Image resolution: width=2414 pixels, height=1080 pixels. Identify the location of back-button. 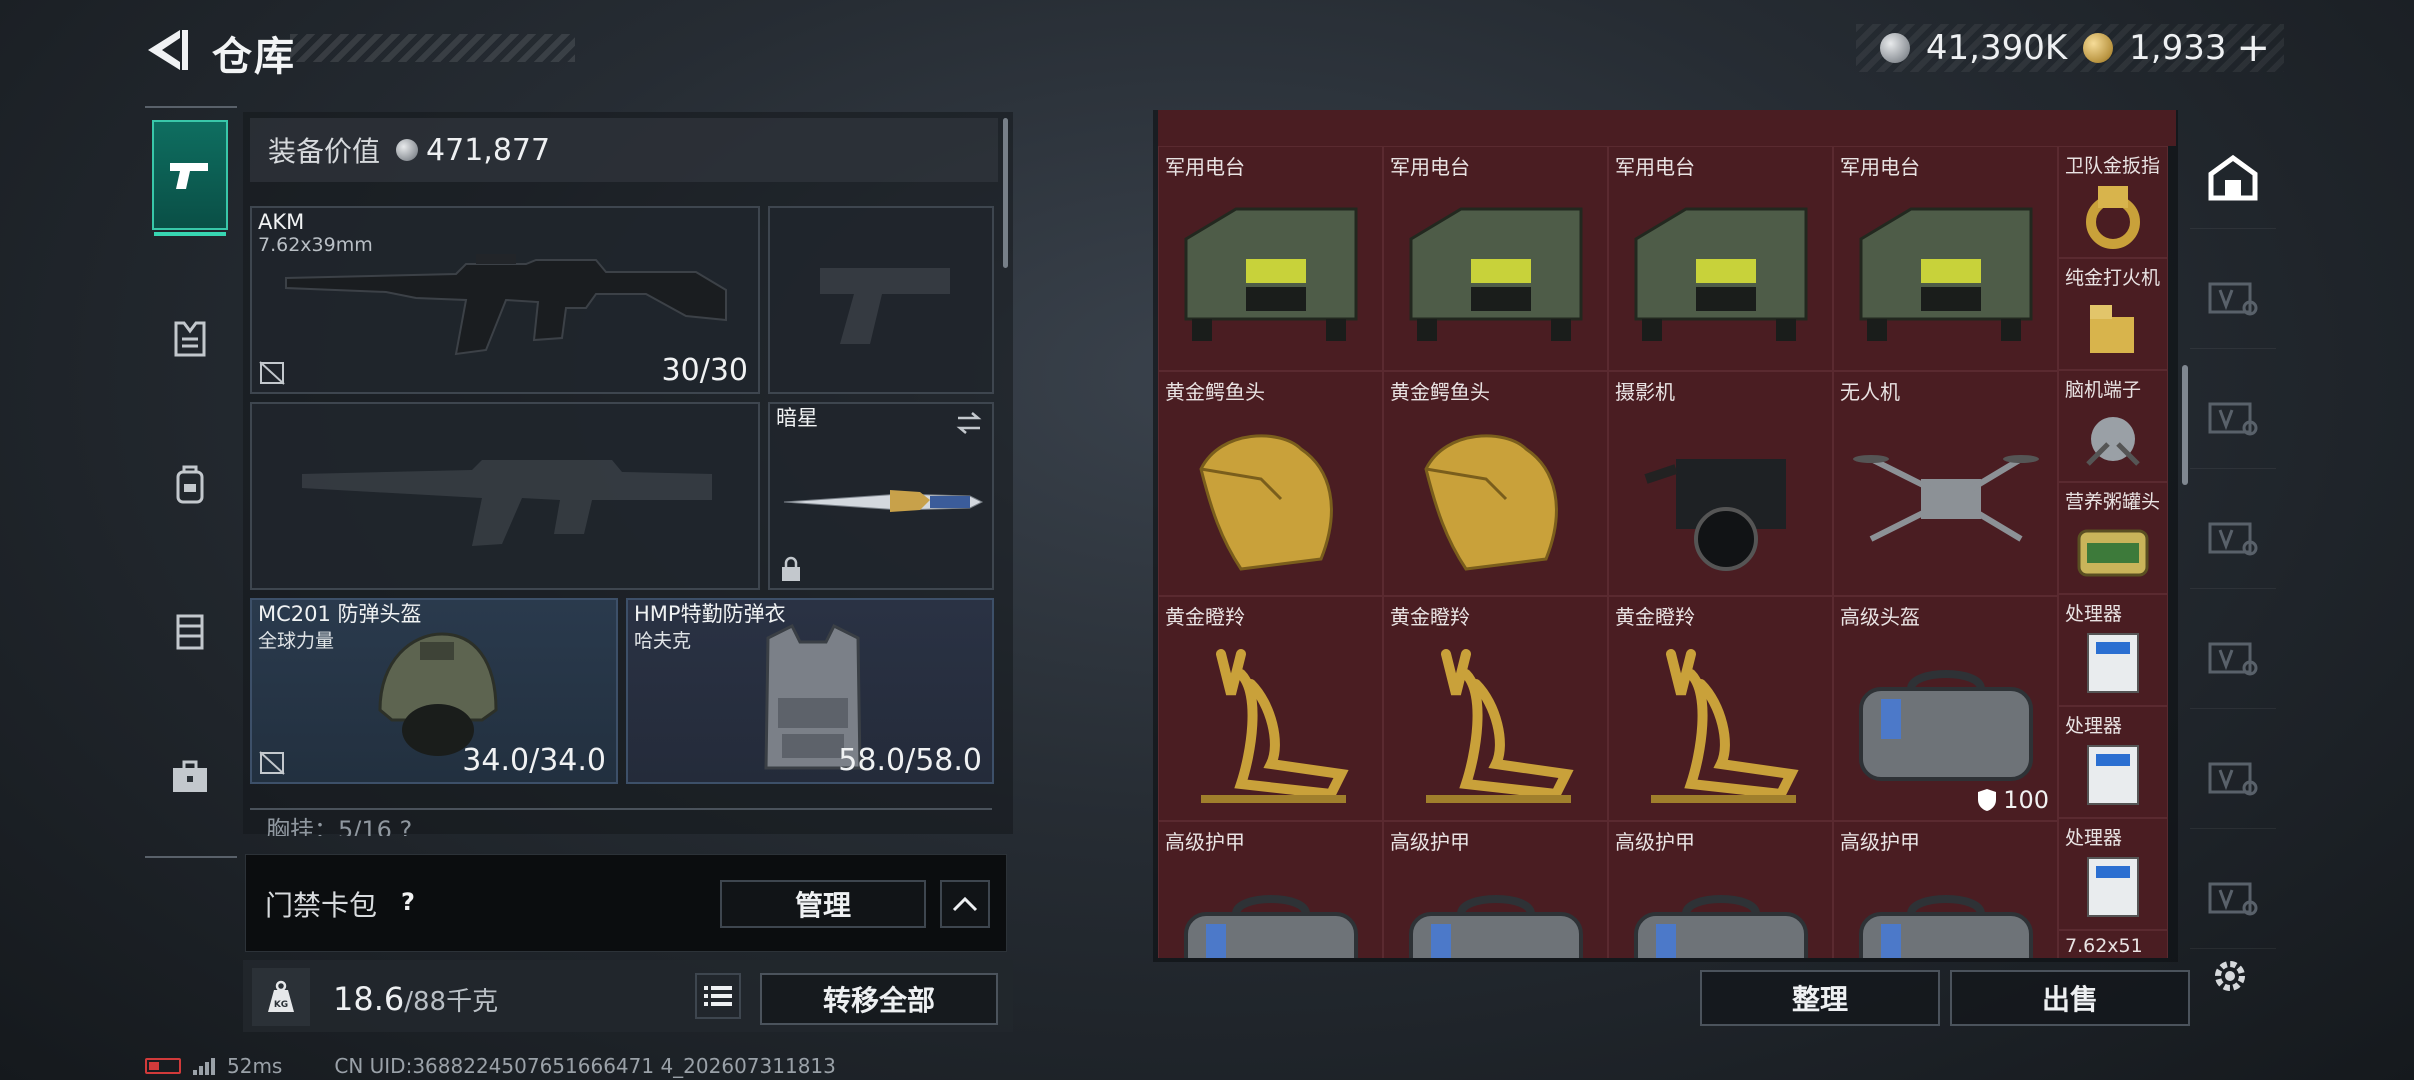
(168, 50).